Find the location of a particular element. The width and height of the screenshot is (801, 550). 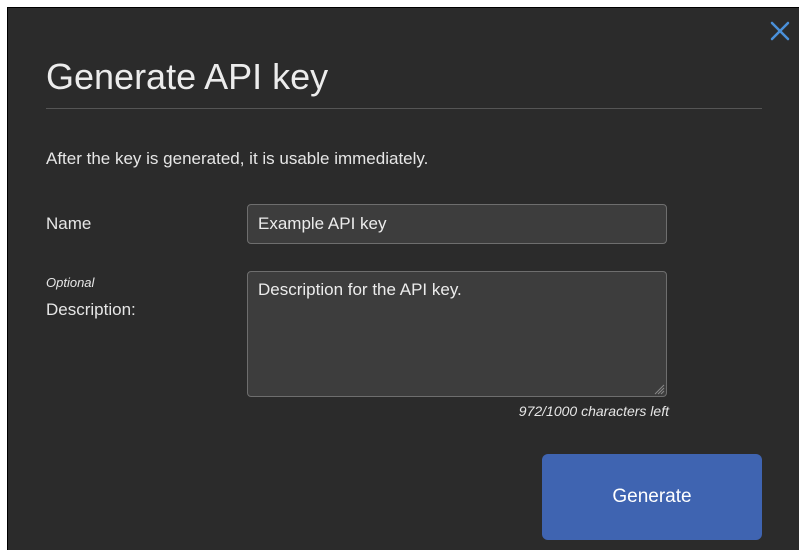

description-label: Description: is located at coordinates (91, 309).